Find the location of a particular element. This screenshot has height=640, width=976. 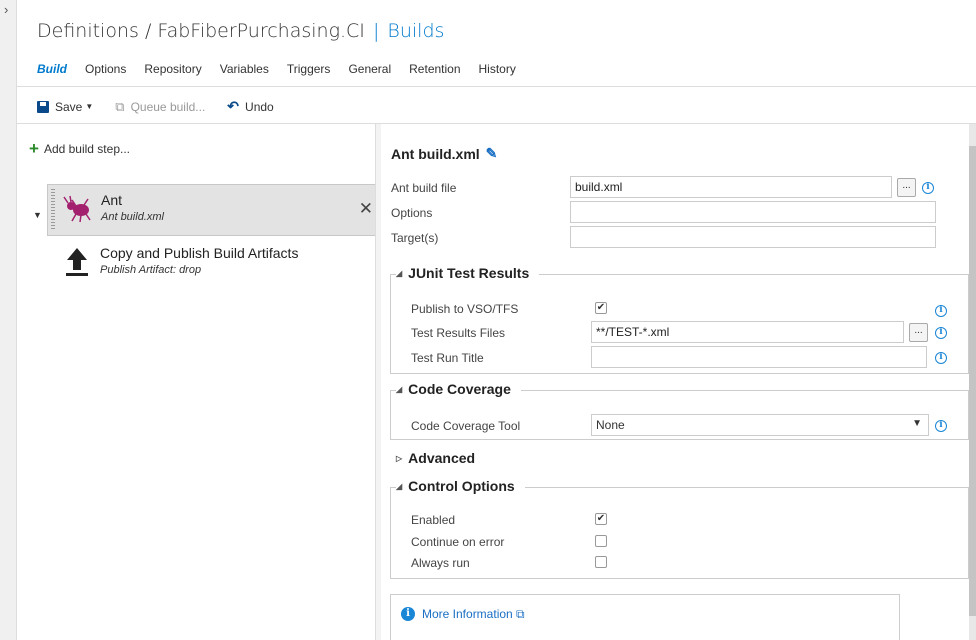

advanced-heading: Advanced is located at coordinates (442, 458).